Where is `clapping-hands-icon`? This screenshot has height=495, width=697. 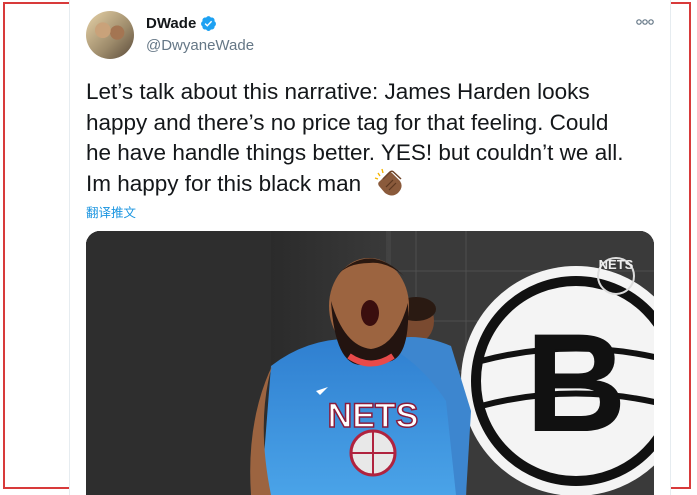
clapping-hands-icon is located at coordinates (388, 182).